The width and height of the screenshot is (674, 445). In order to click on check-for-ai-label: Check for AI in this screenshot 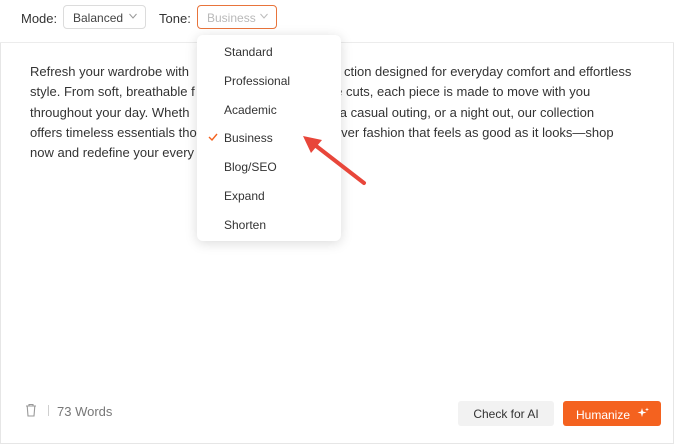, I will do `click(506, 414)`.